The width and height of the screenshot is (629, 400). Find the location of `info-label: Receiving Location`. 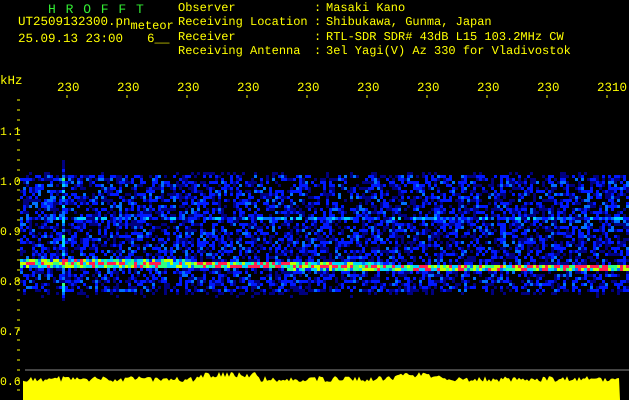

info-label: Receiving Location is located at coordinates (243, 24).